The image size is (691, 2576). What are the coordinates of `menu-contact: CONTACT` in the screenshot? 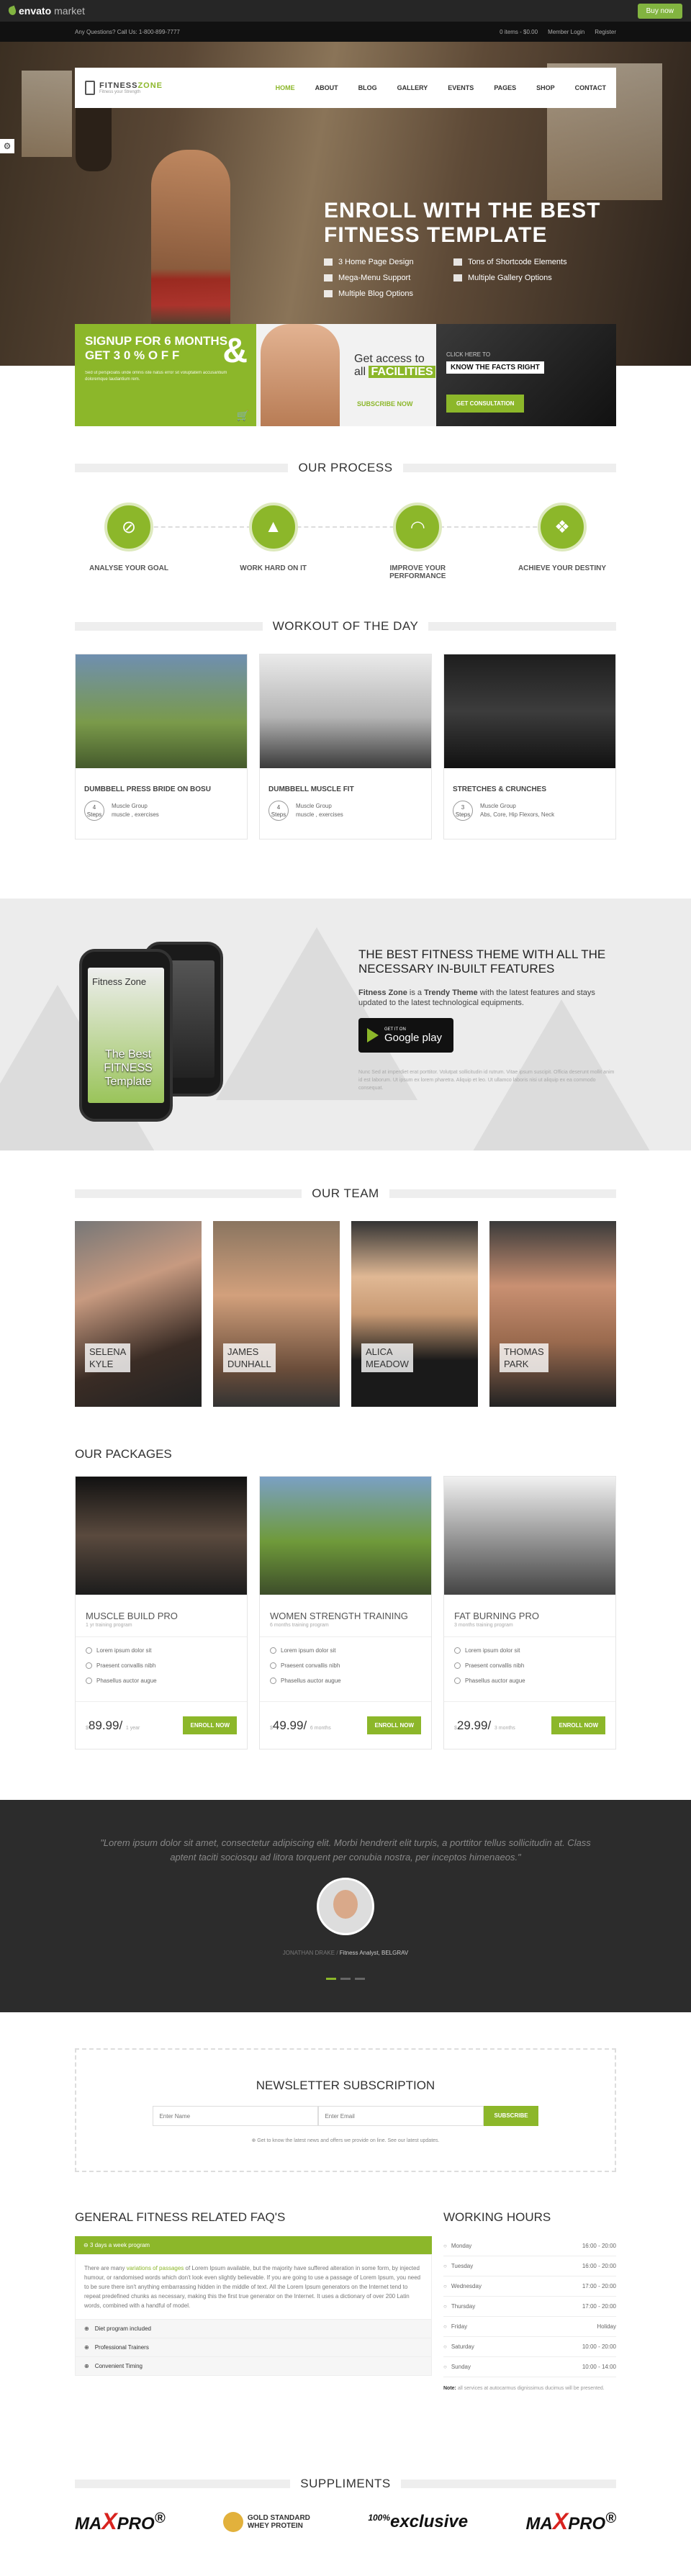 It's located at (590, 87).